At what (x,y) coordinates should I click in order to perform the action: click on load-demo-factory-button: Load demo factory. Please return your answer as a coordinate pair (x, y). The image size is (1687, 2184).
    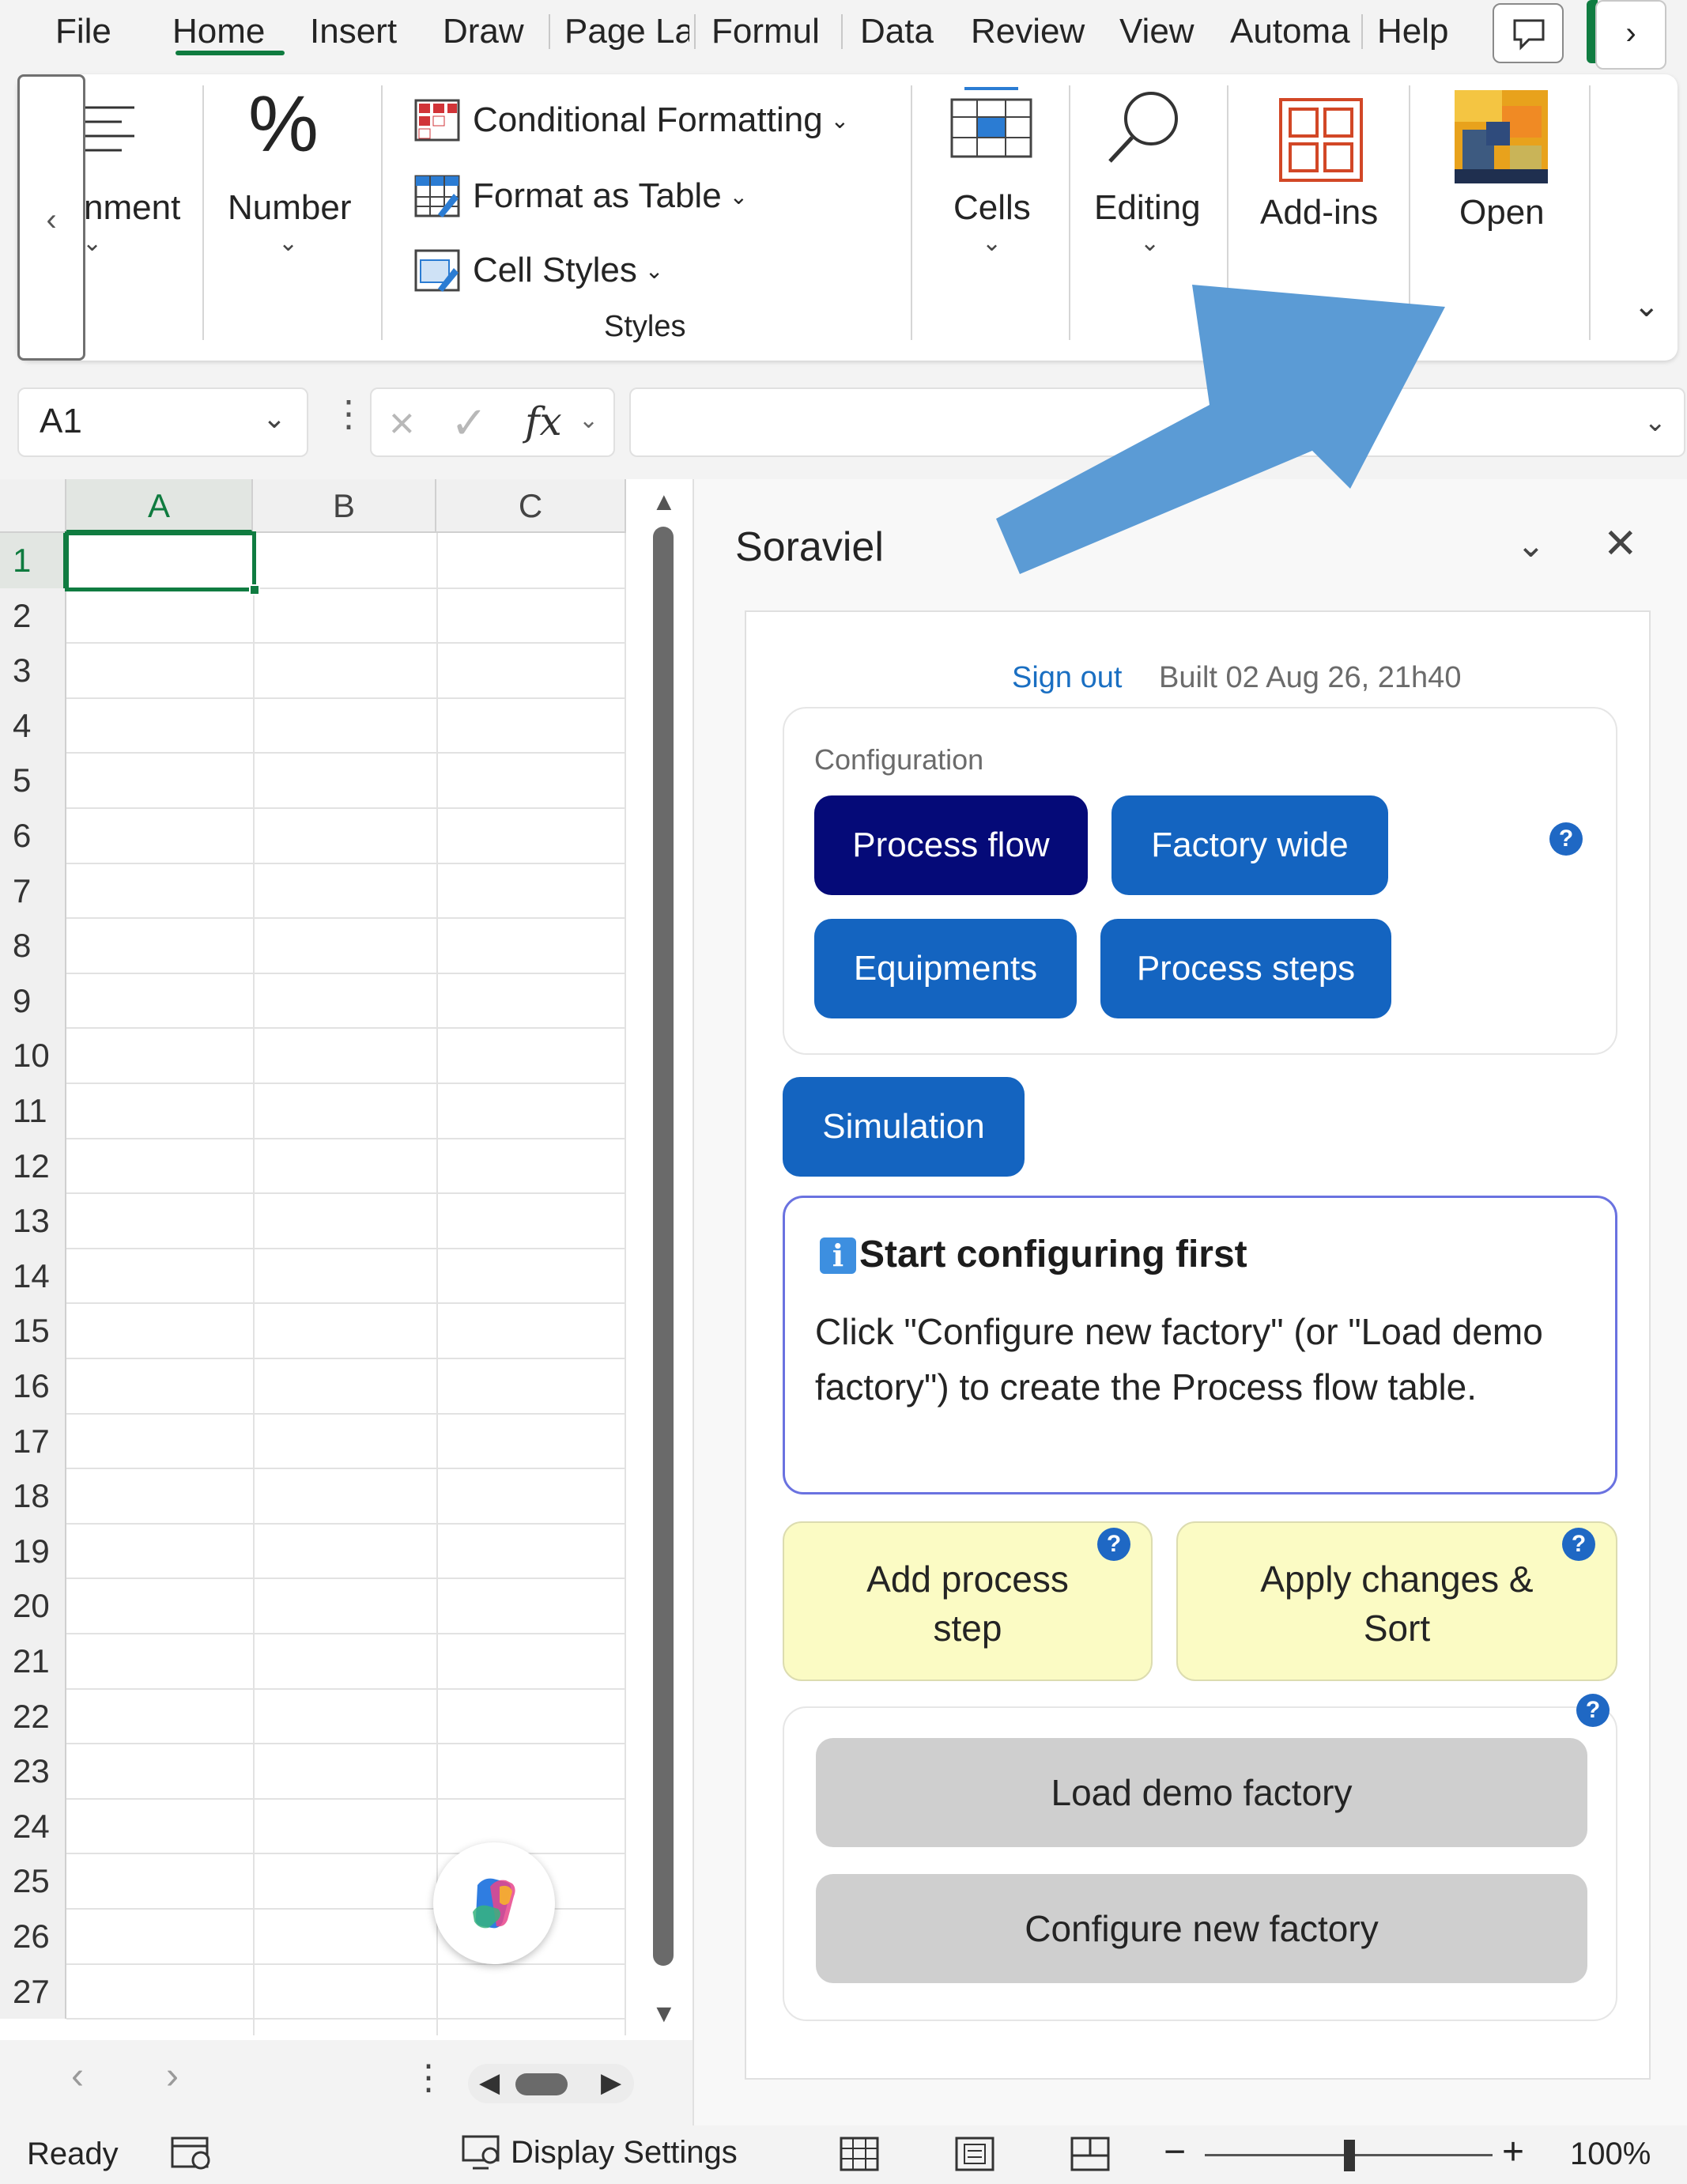
    Looking at the image, I should click on (1201, 1792).